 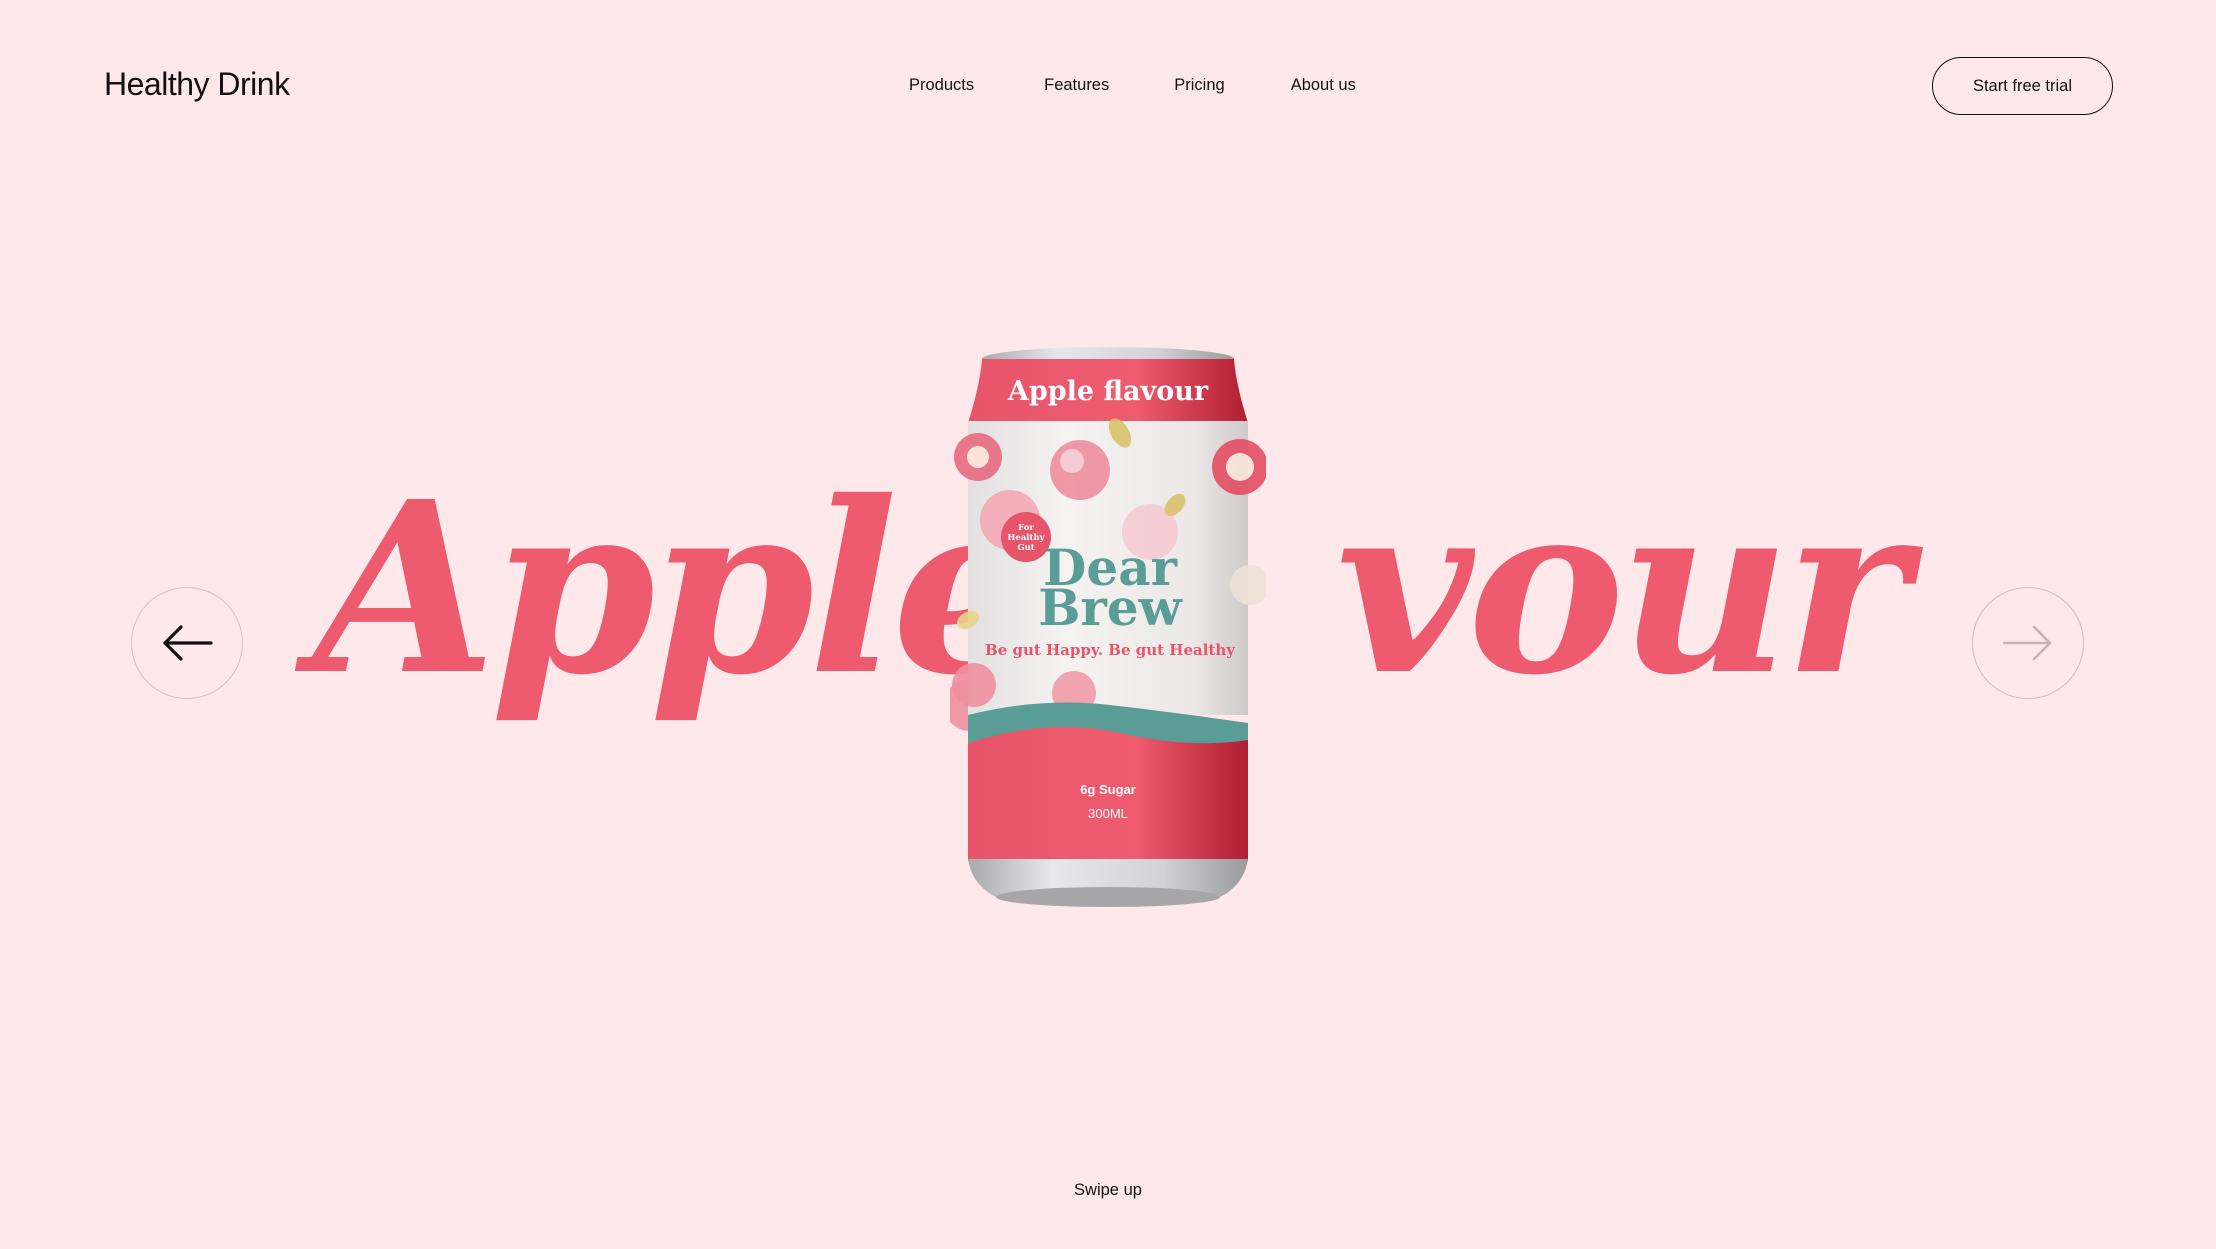 I want to click on nav-features: Features, so click(x=1076, y=85).